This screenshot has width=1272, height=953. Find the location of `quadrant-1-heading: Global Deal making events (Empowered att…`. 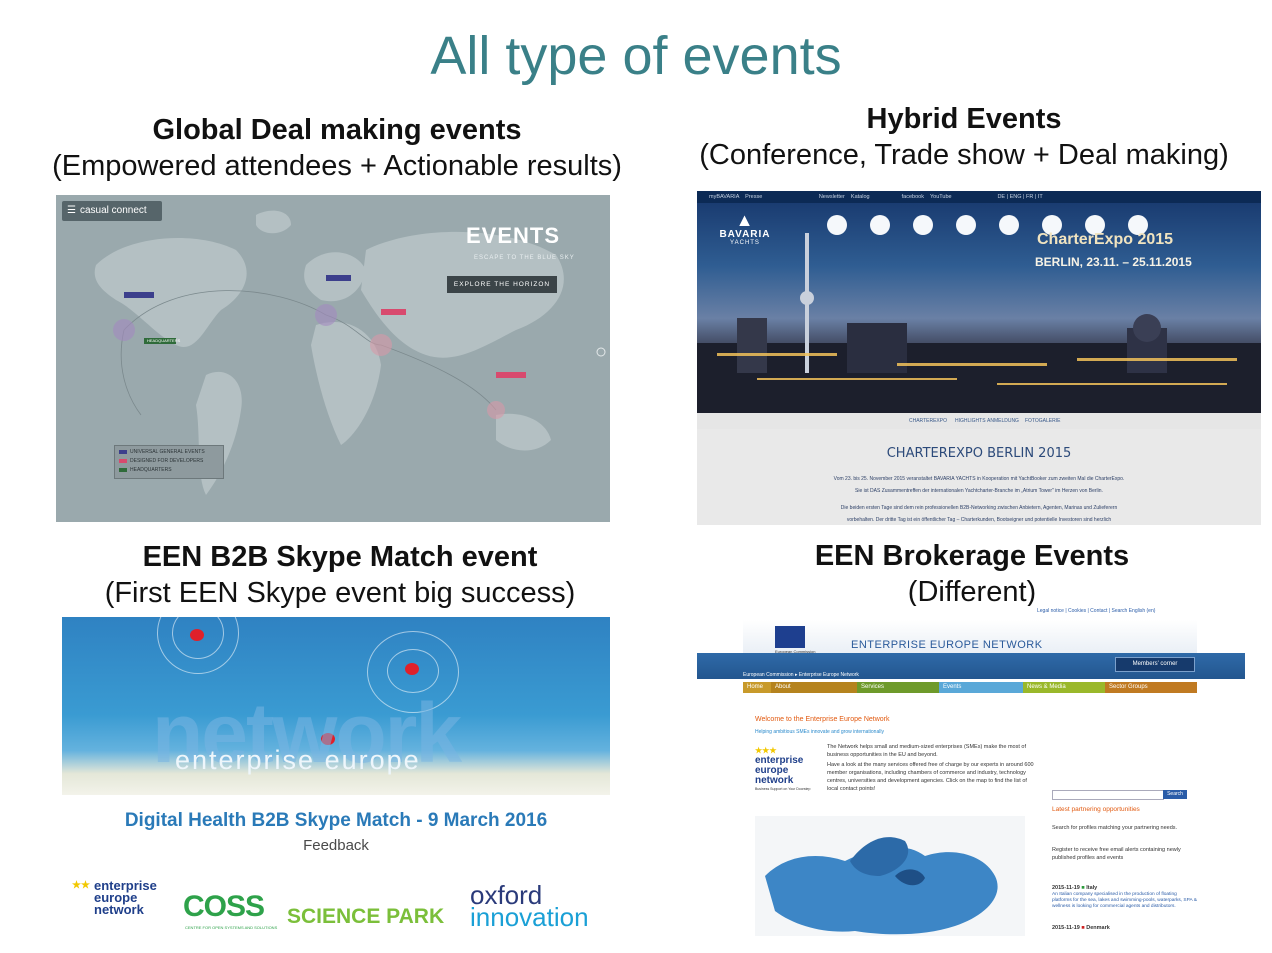

quadrant-1-heading: Global Deal making events (Empowered att… is located at coordinates (337, 148).